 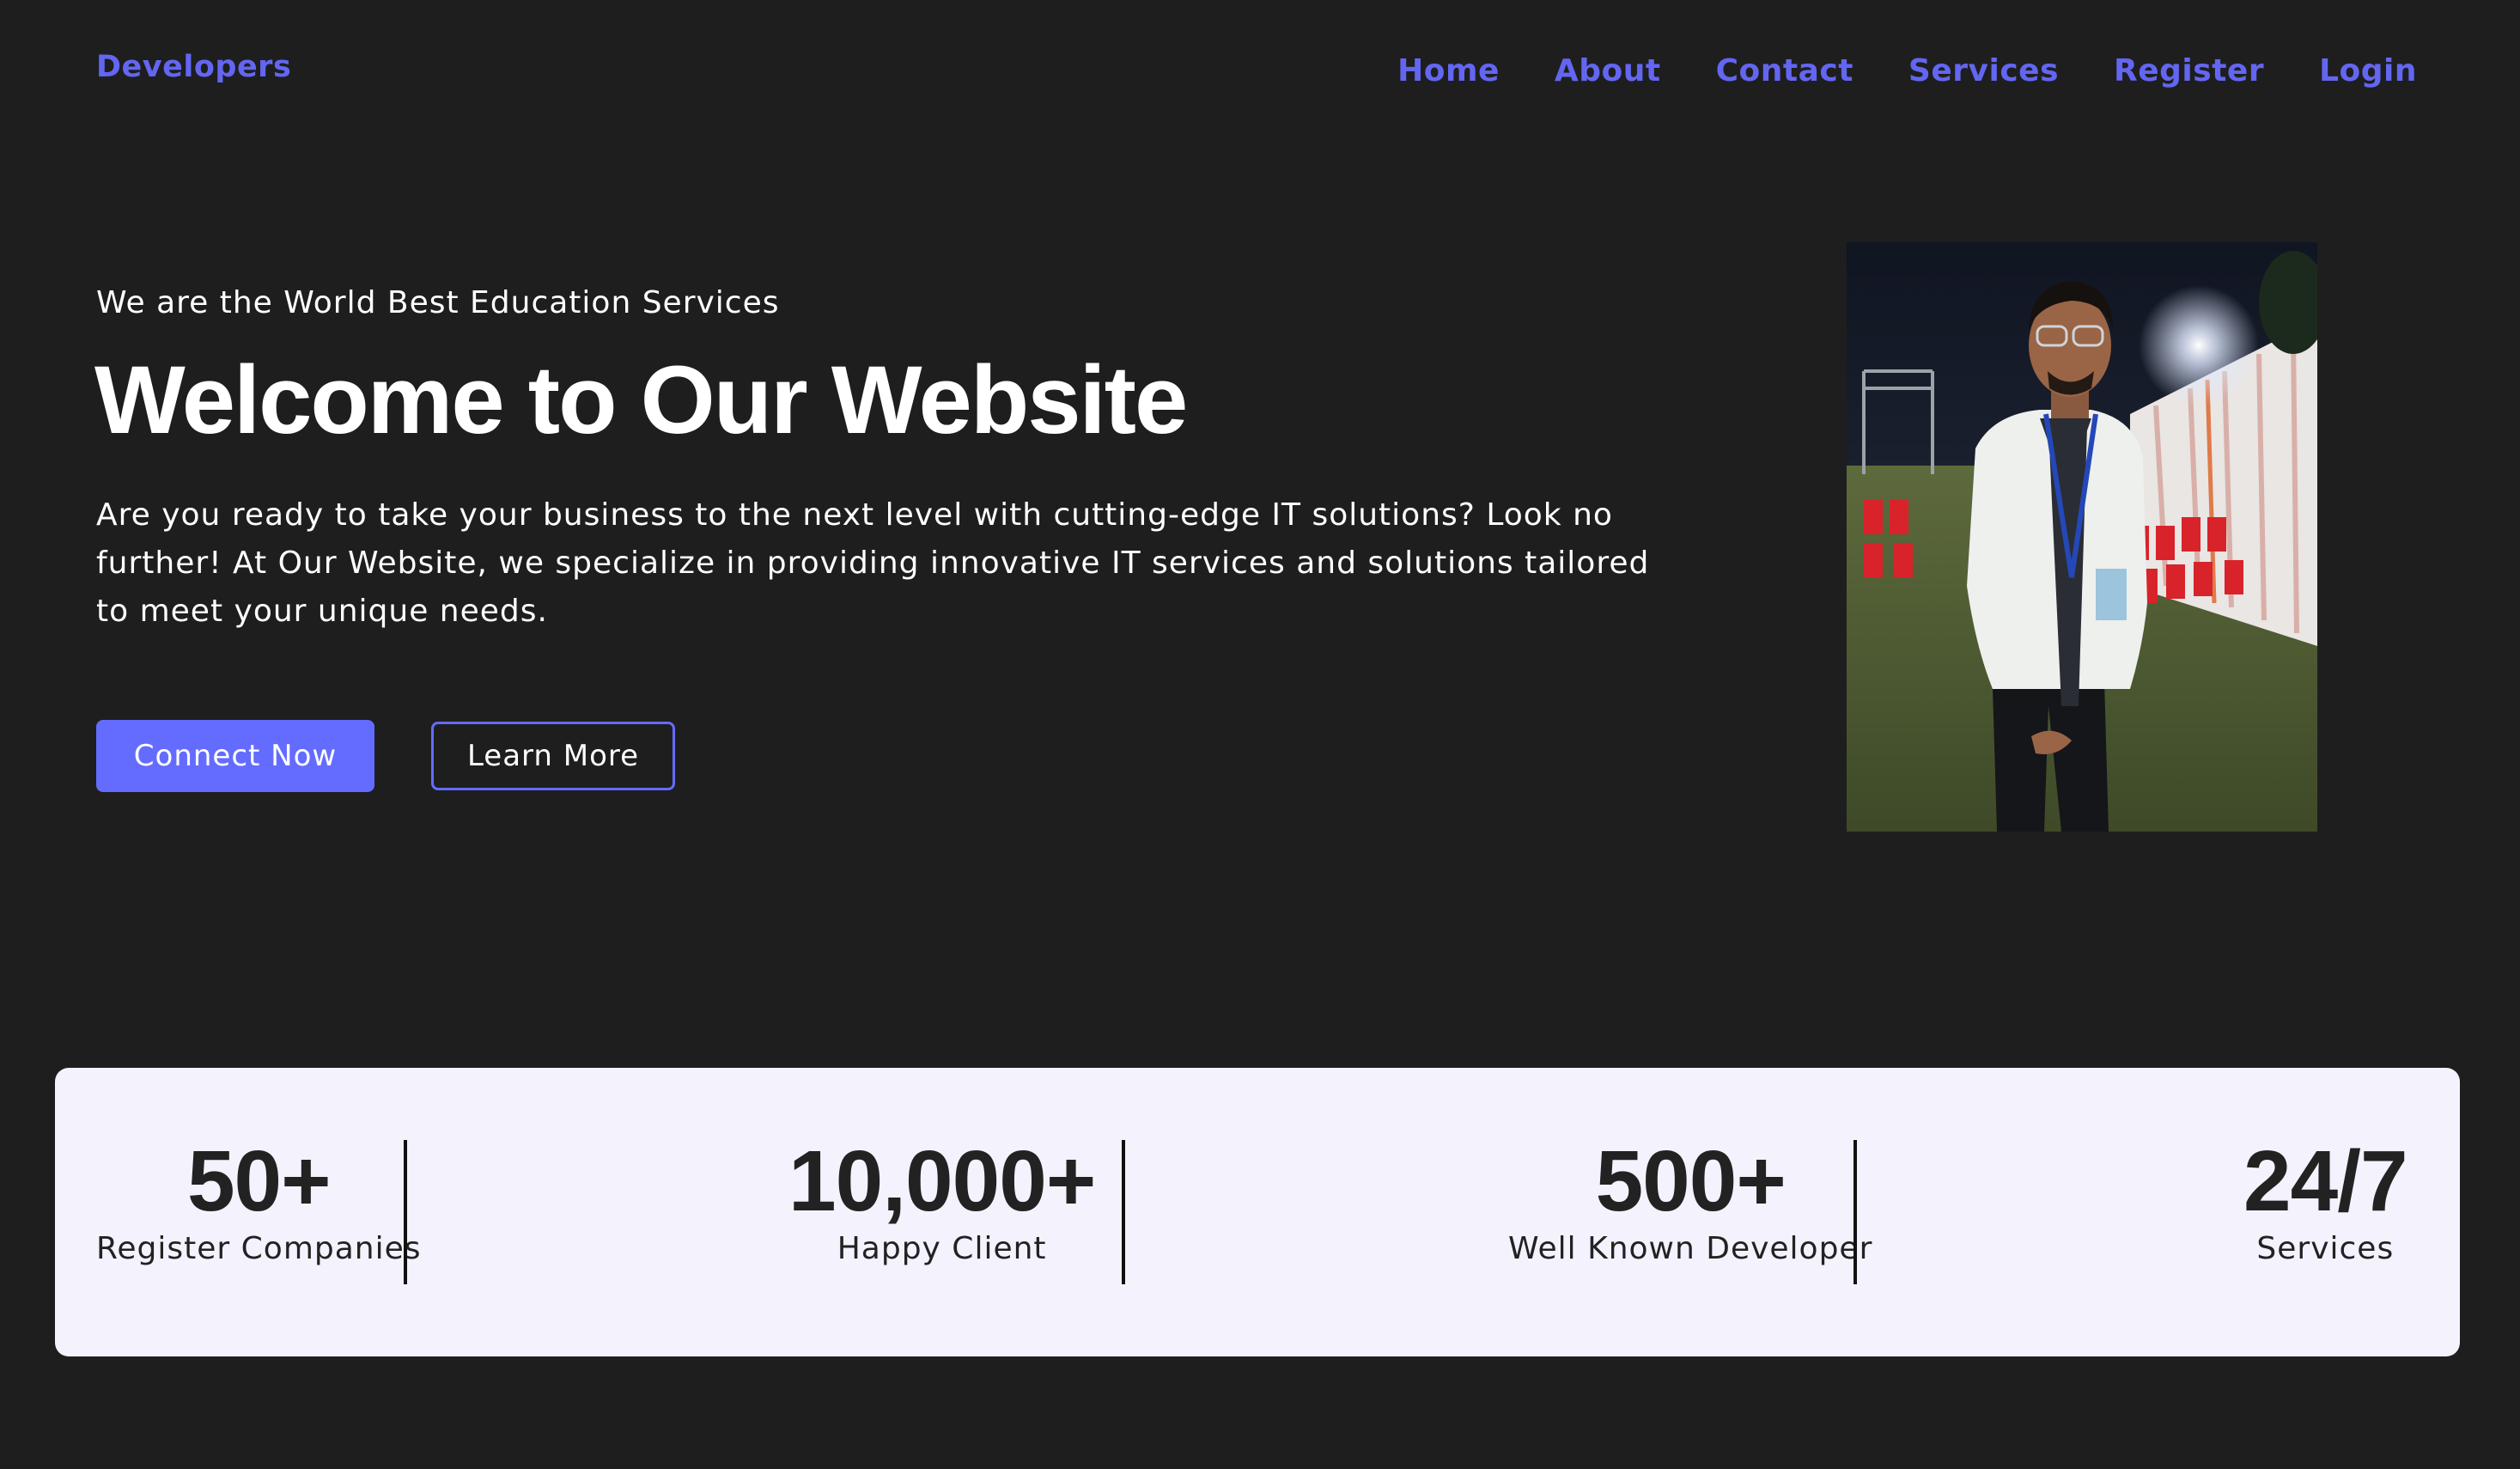 What do you see at coordinates (942, 1248) in the screenshot?
I see `stat-label: Happy Client` at bounding box center [942, 1248].